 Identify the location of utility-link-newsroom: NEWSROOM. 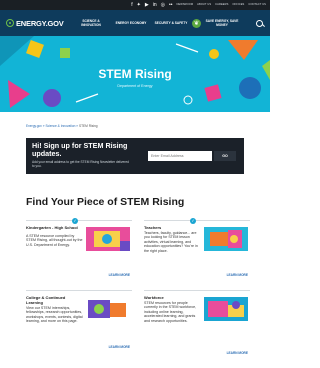
(185, 5).